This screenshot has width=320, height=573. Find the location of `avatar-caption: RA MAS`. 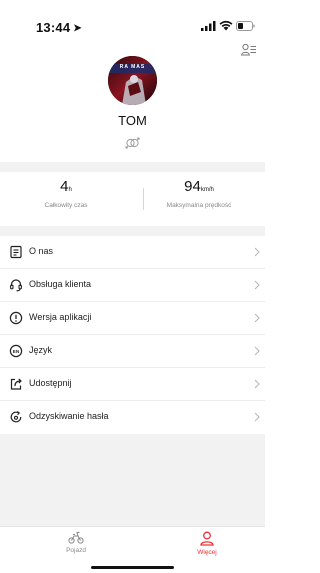

avatar-caption: RA MAS is located at coordinates (132, 67).